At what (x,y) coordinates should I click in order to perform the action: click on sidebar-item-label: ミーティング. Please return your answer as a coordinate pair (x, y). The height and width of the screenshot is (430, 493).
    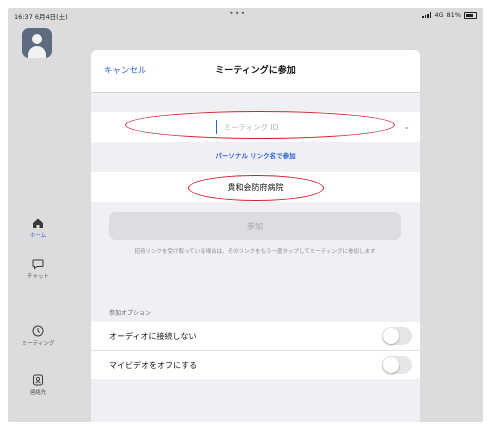
    Looking at the image, I should click on (38, 344).